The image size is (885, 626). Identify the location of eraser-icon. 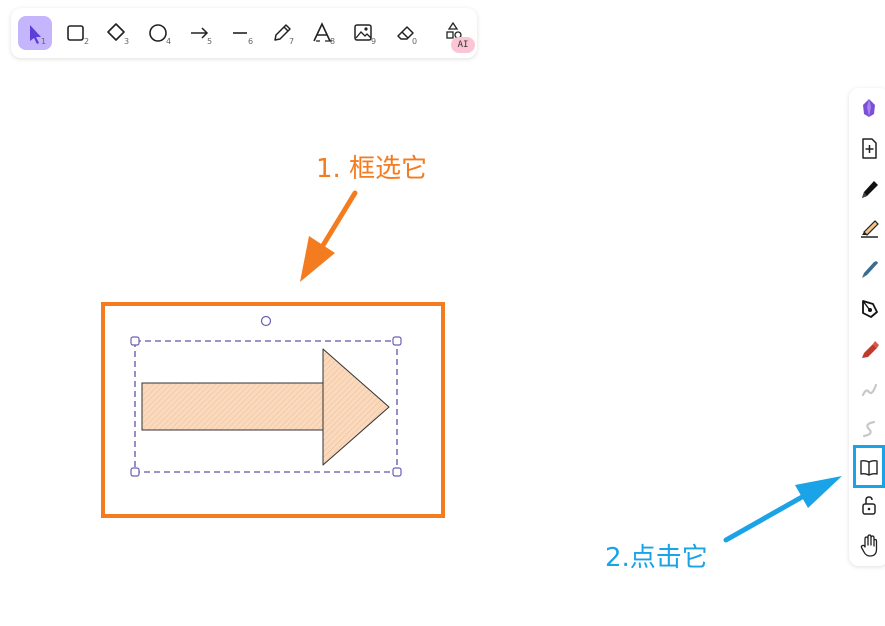
(405, 33).